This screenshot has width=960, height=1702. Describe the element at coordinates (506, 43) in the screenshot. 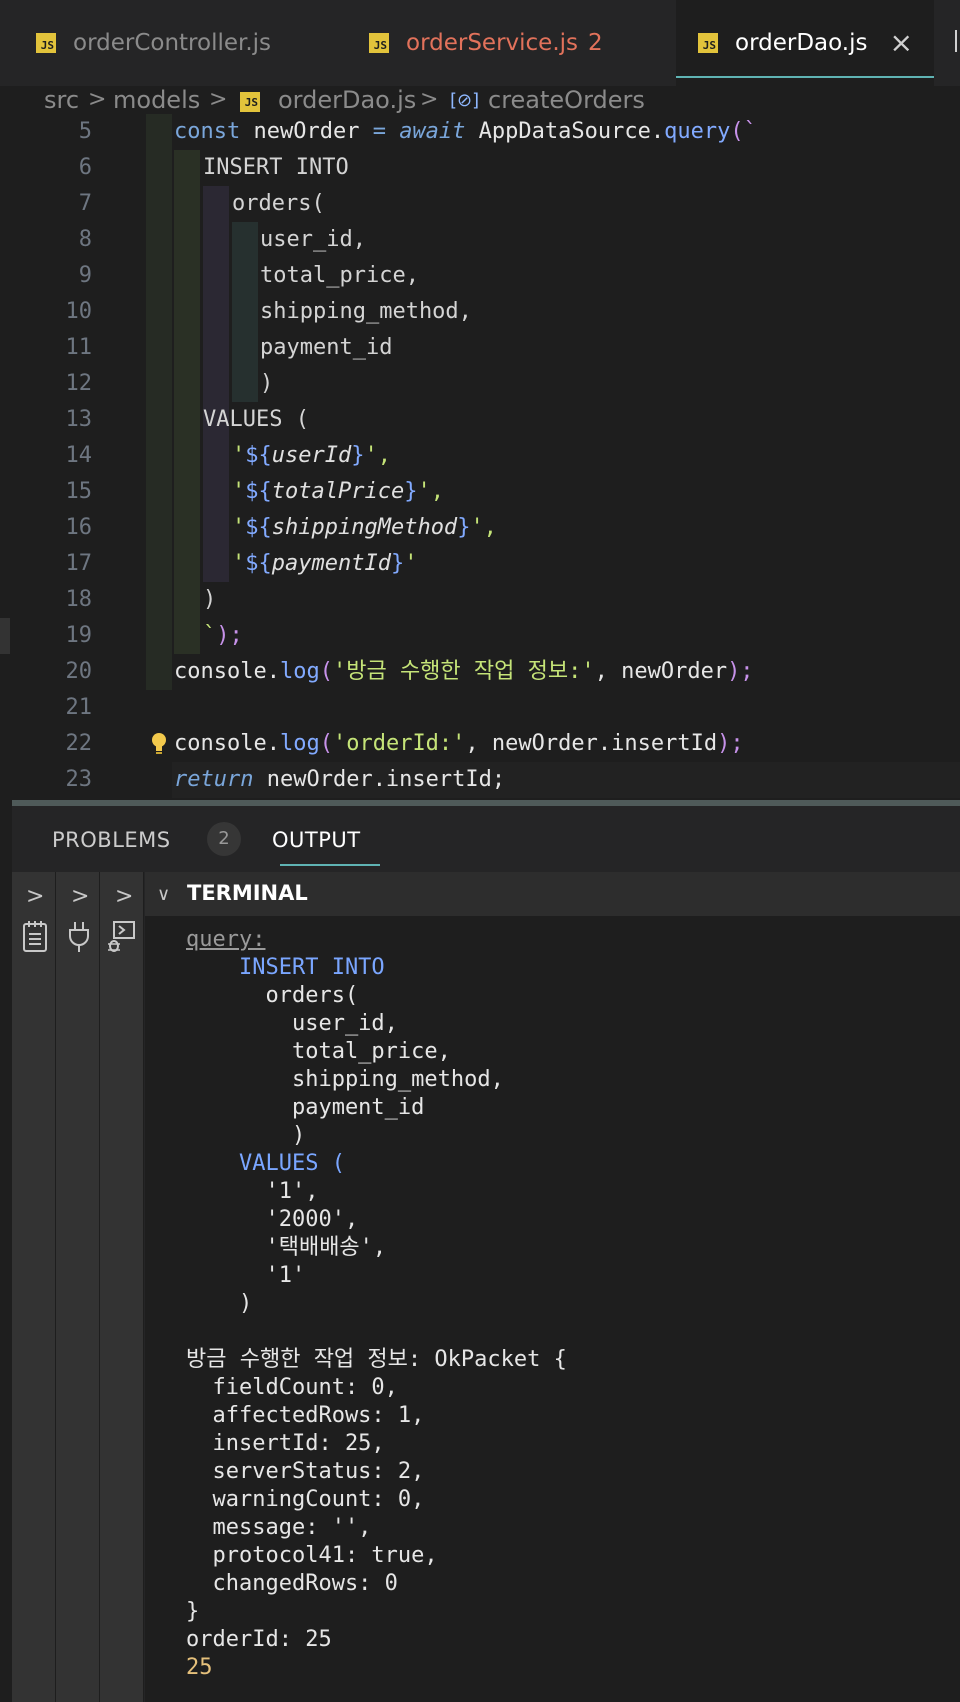

I see `tab-order-service: JS orderService.js 2` at that location.